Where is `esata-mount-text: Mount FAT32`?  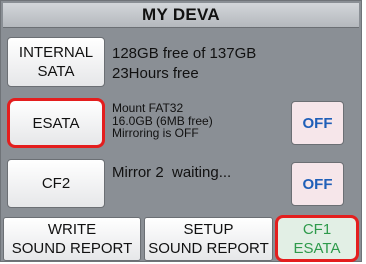
esata-mount-text: Mount FAT32 is located at coordinates (148, 108).